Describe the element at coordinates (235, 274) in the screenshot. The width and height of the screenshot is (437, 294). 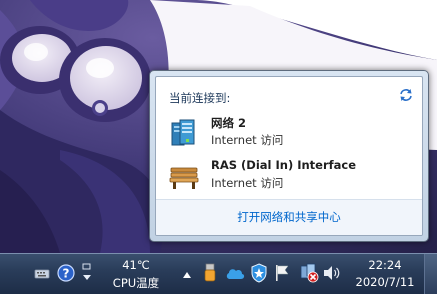
I see `onedrive-cloud-icon` at that location.